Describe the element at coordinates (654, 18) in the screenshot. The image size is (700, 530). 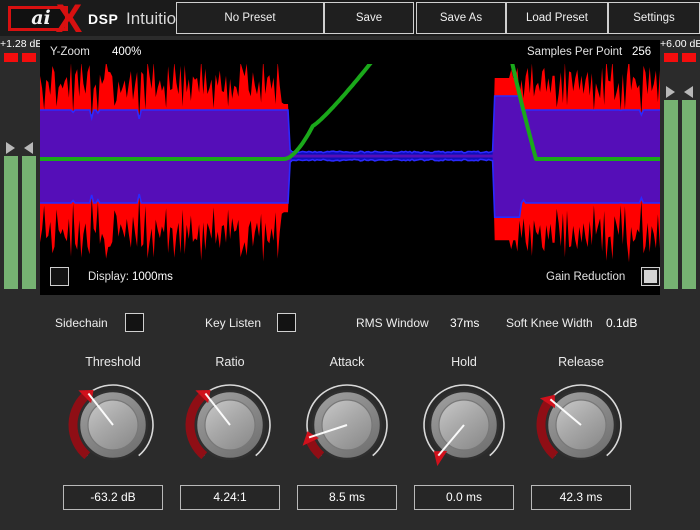
I see `settings-button: Settings` at that location.